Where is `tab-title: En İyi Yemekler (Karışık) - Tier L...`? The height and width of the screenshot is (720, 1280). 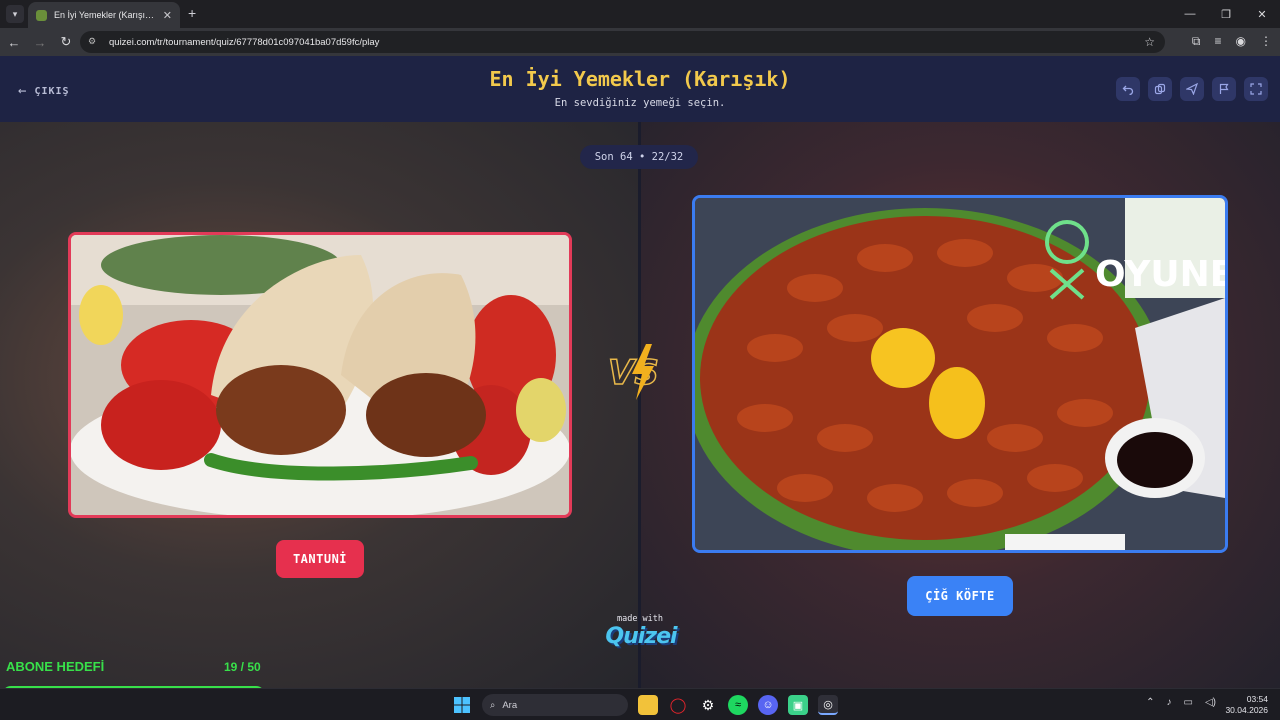 tab-title: En İyi Yemekler (Karışık) - Tier L... is located at coordinates (105, 15).